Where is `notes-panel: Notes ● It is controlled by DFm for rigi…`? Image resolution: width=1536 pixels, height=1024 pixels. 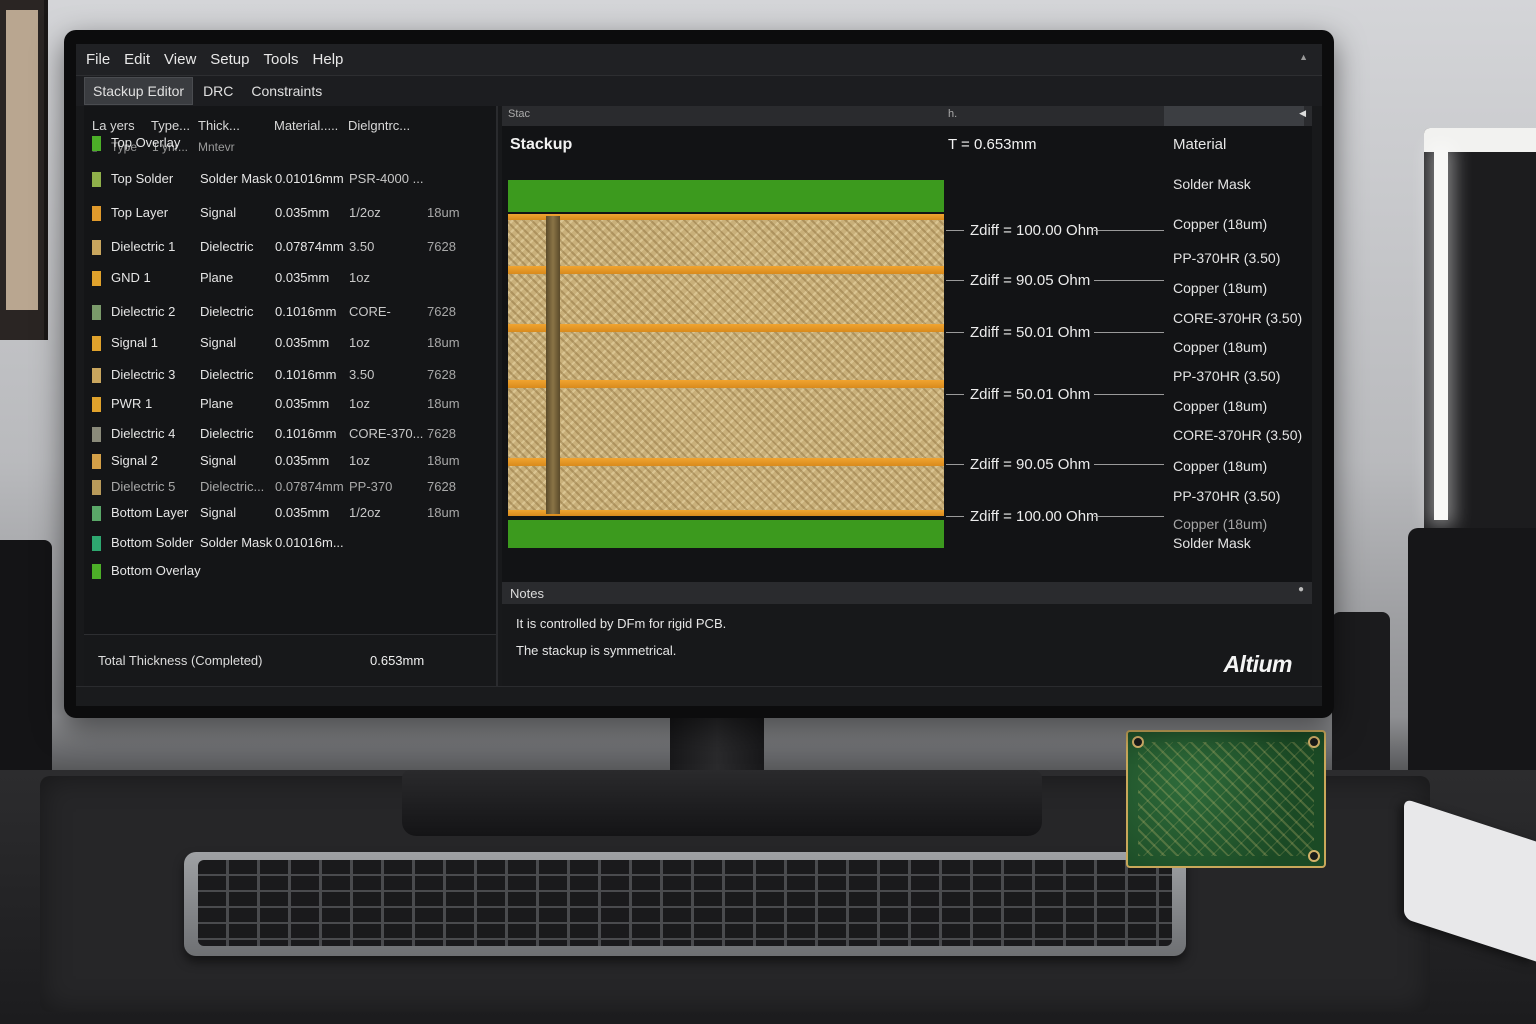 notes-panel: Notes ● It is controlled by DFm for rigi… is located at coordinates (907, 634).